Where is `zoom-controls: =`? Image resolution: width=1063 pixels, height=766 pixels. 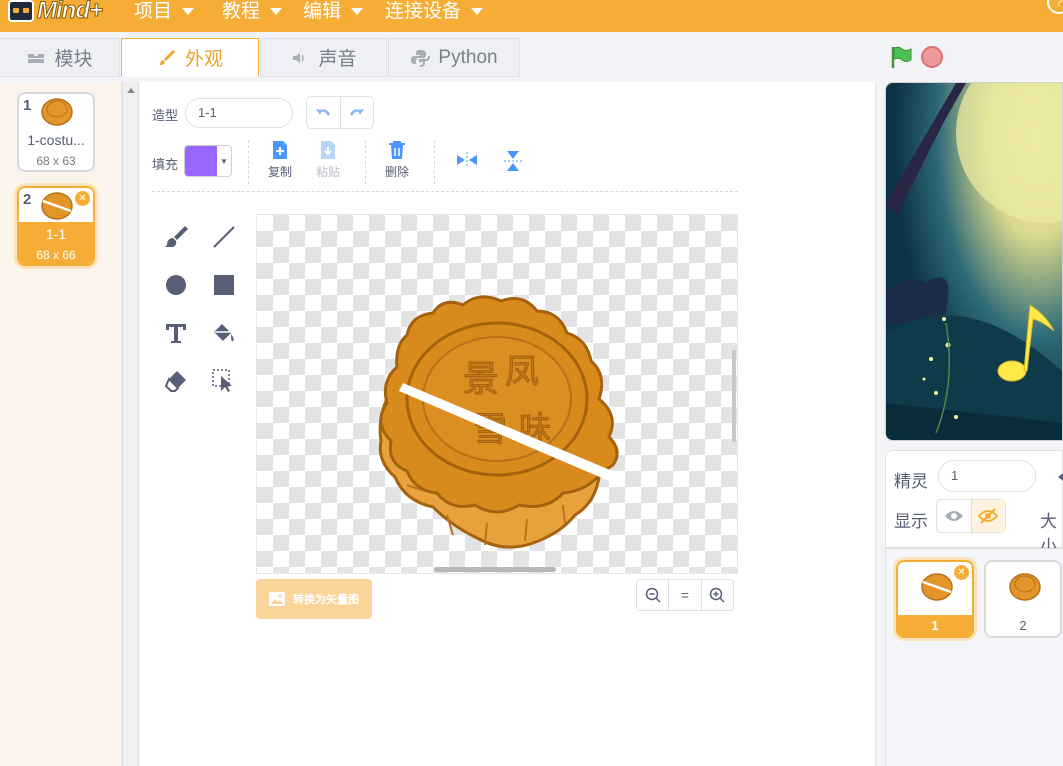 zoom-controls: = is located at coordinates (685, 595).